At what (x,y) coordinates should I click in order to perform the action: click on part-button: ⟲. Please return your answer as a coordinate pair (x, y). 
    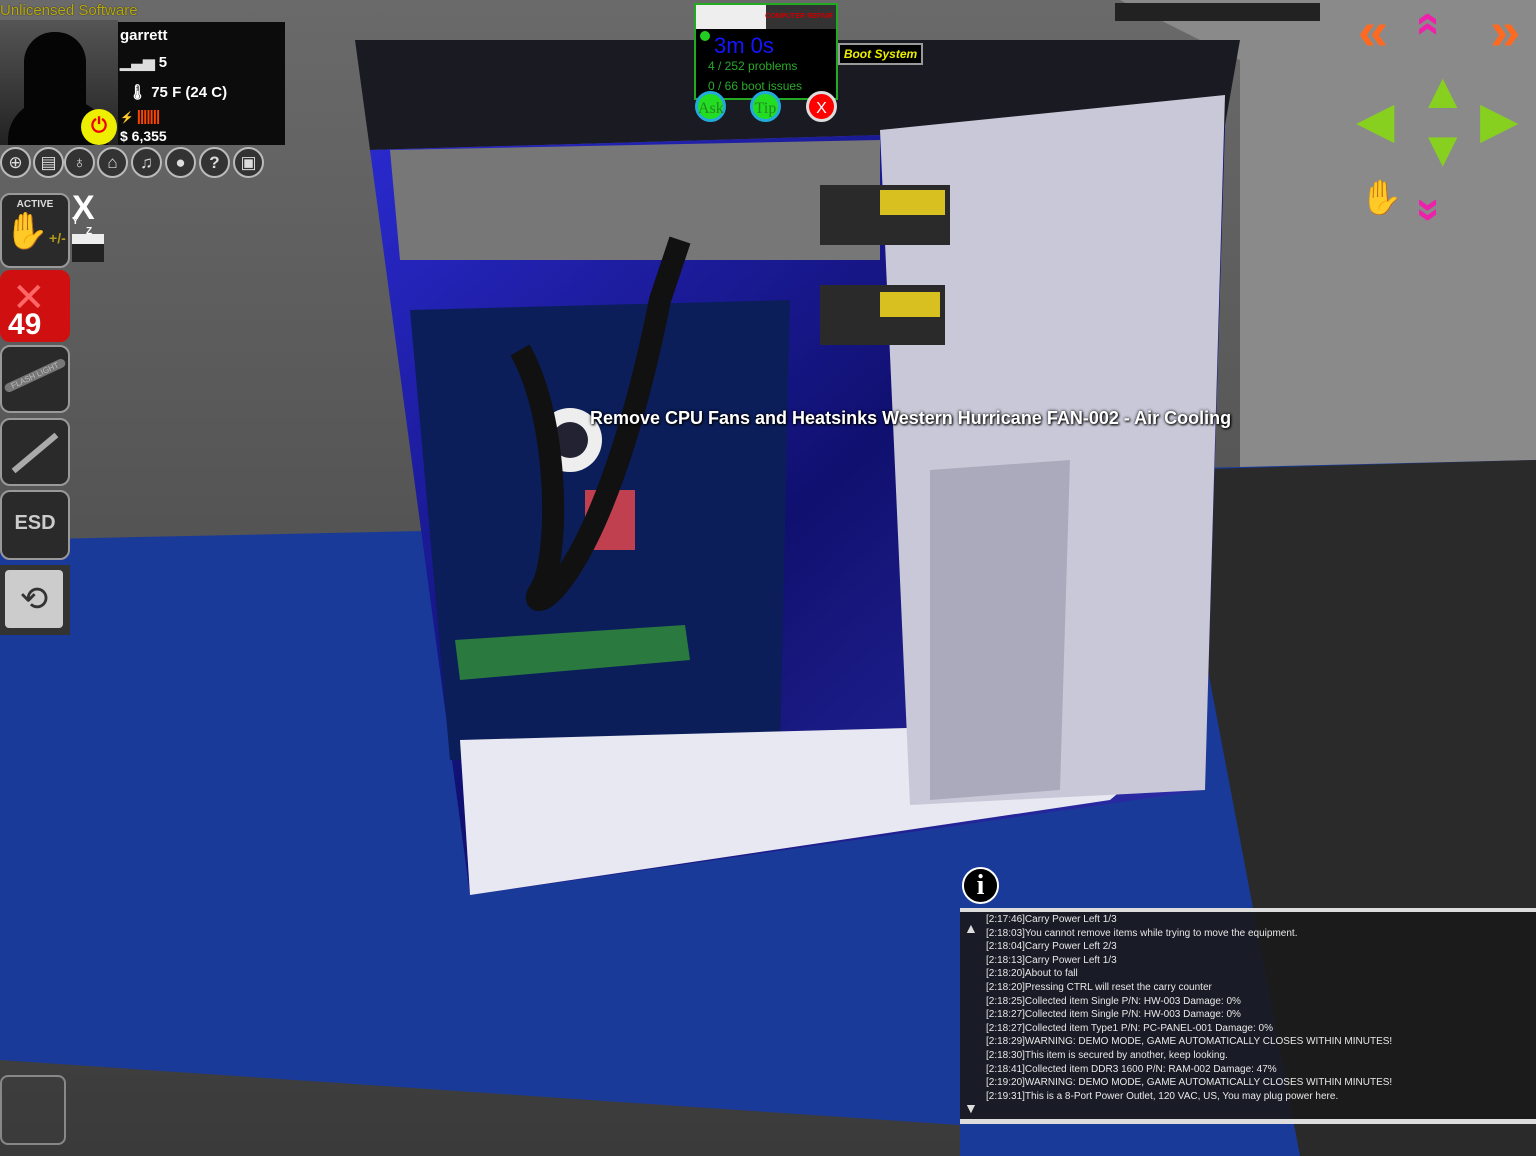
    Looking at the image, I should click on (35, 600).